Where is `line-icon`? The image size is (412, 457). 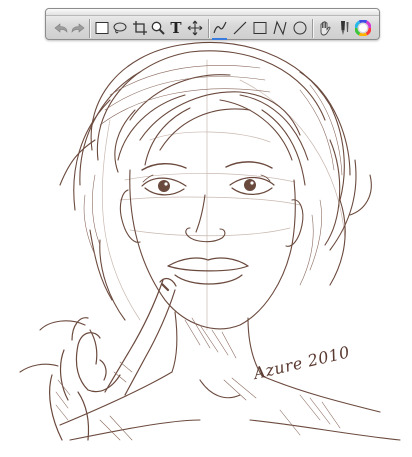 line-icon is located at coordinates (240, 28).